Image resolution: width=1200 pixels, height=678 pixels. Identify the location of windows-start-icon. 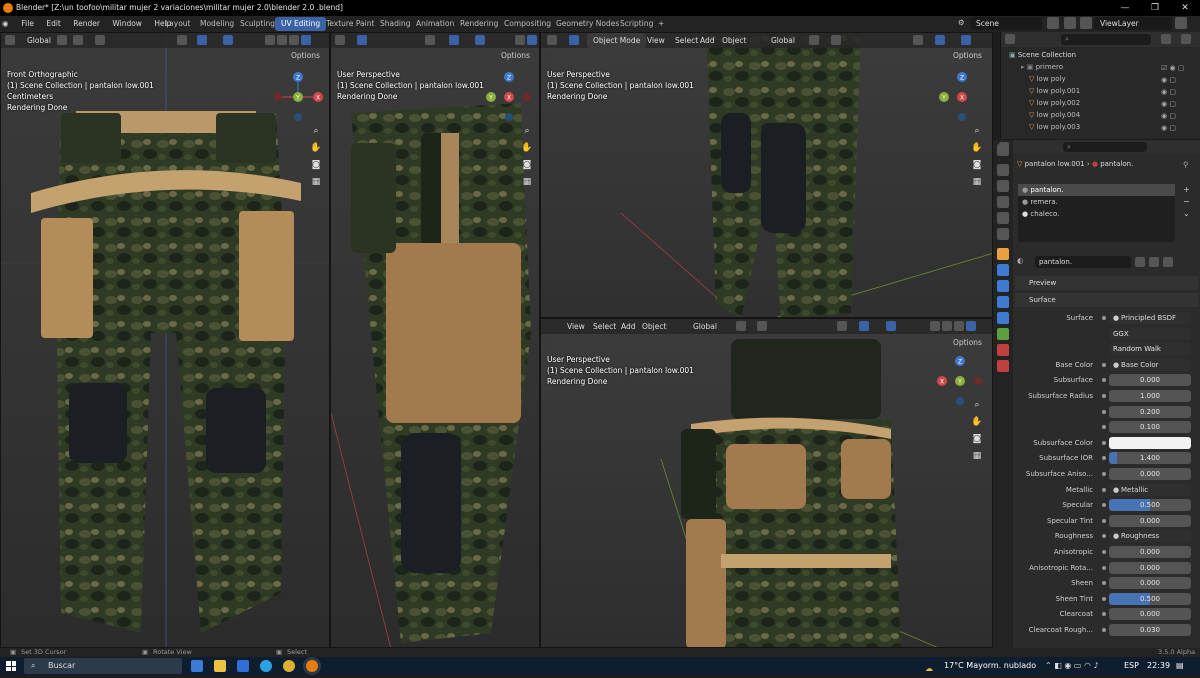
(11, 666).